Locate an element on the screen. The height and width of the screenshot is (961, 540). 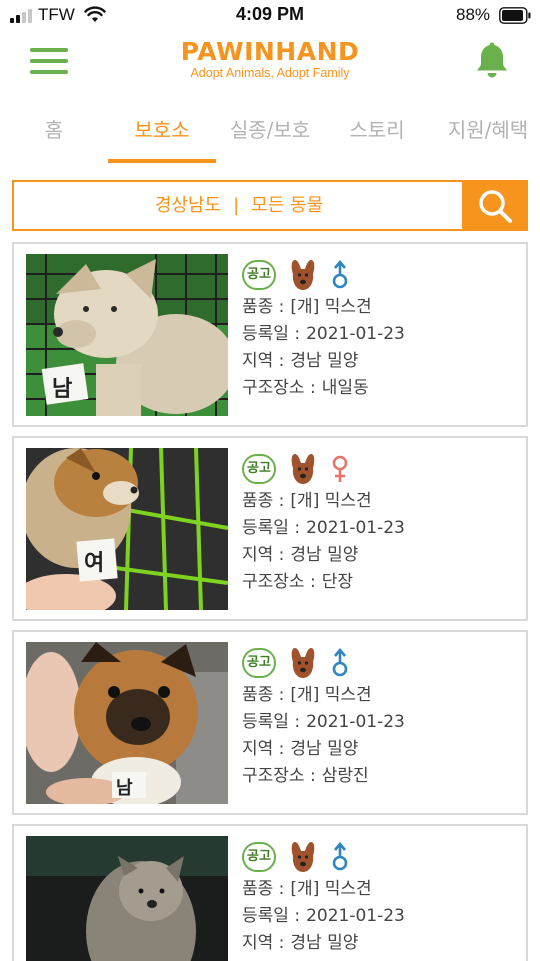
rescue-place-row: 구조장소 : 단장 is located at coordinates (377, 582).